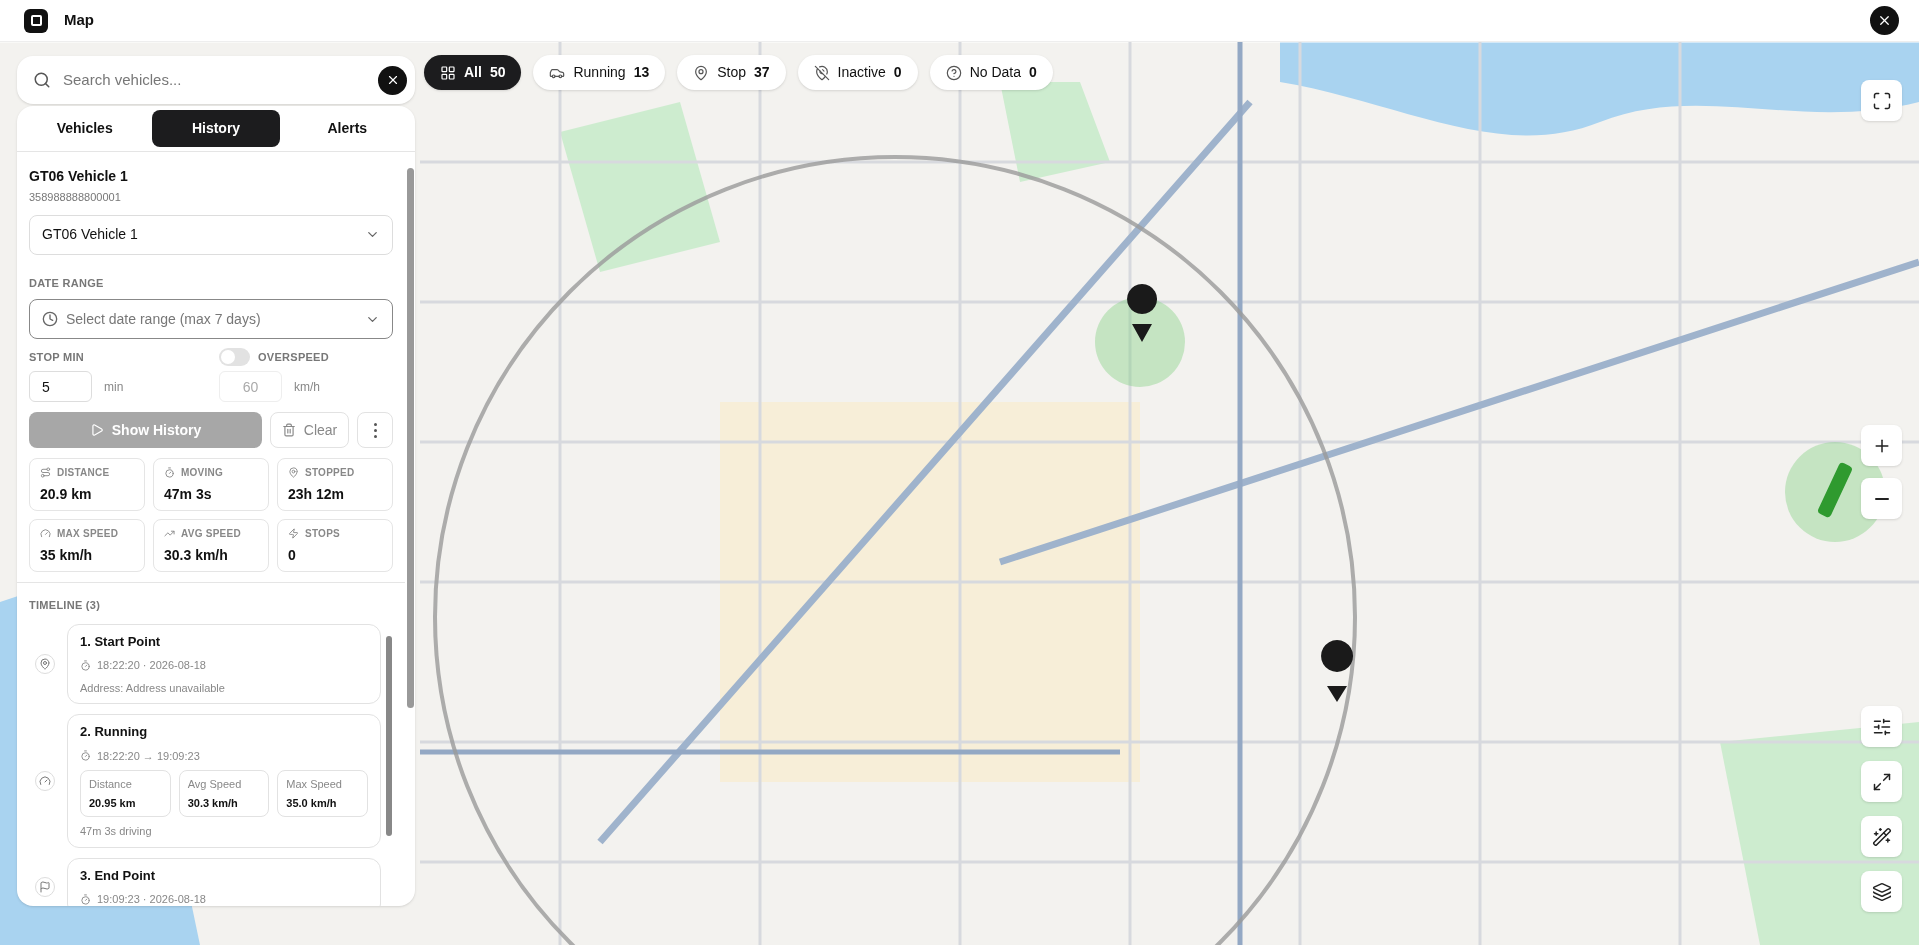  Describe the element at coordinates (50, 319) in the screenshot. I see `clock-icon` at that location.